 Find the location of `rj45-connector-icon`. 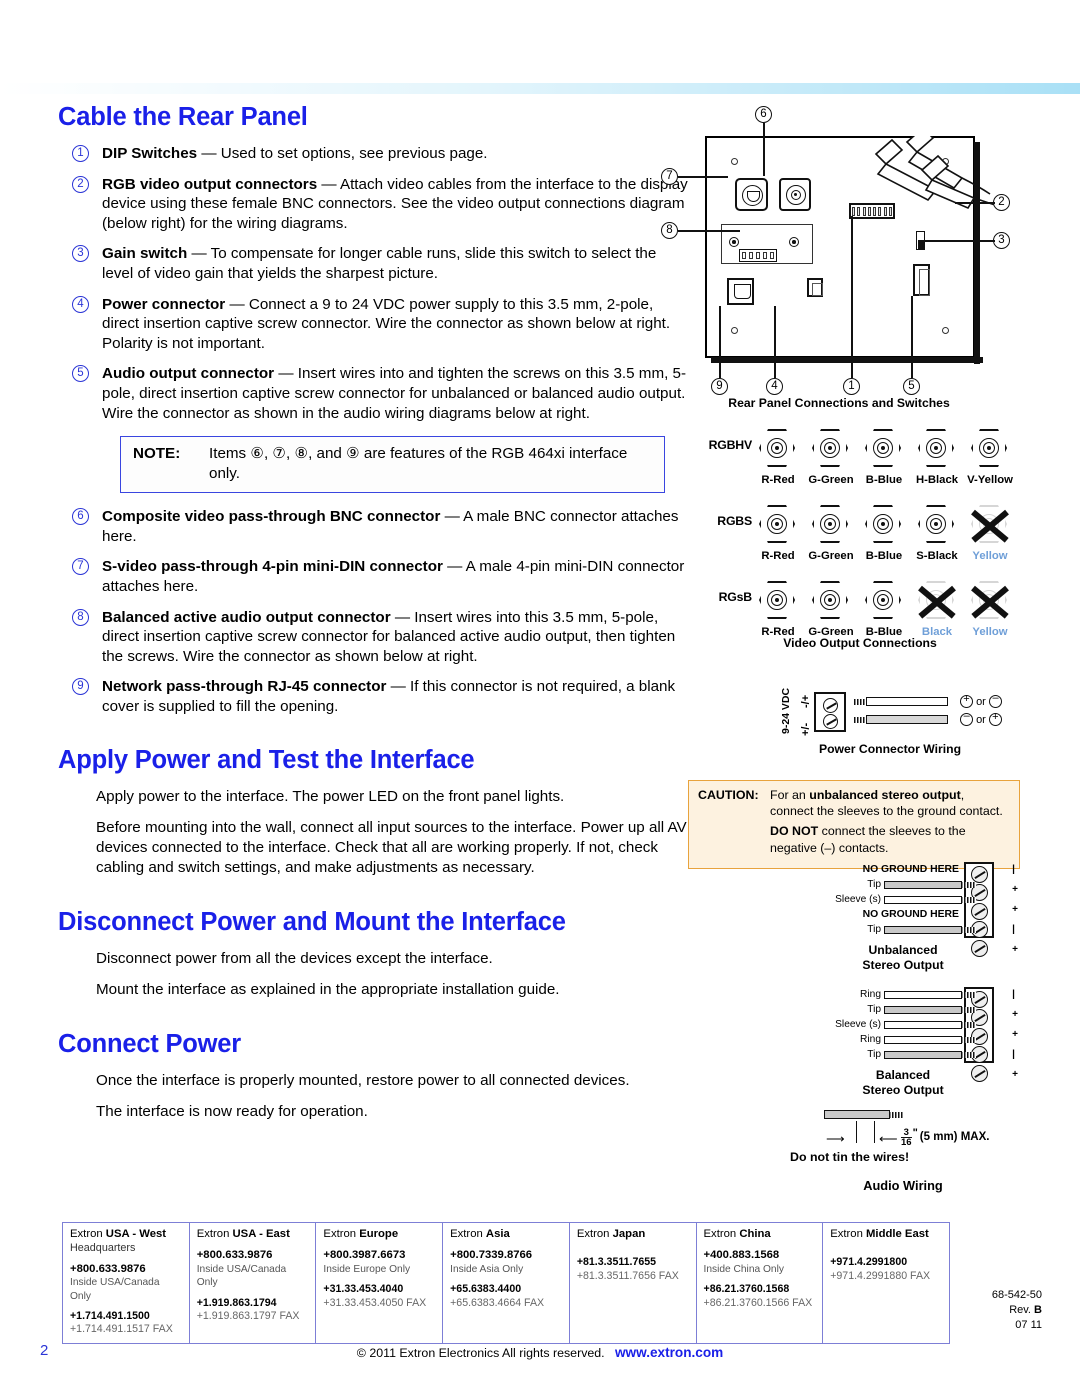

rj45-connector-icon is located at coordinates (740, 291).